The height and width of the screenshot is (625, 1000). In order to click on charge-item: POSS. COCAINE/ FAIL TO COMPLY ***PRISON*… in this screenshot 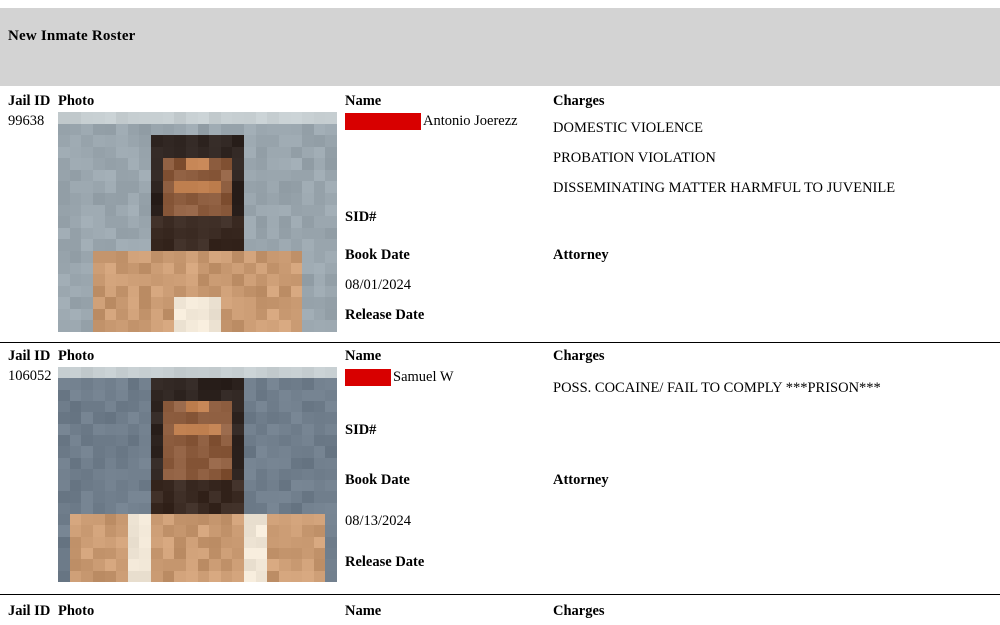, I will do `click(717, 388)`.